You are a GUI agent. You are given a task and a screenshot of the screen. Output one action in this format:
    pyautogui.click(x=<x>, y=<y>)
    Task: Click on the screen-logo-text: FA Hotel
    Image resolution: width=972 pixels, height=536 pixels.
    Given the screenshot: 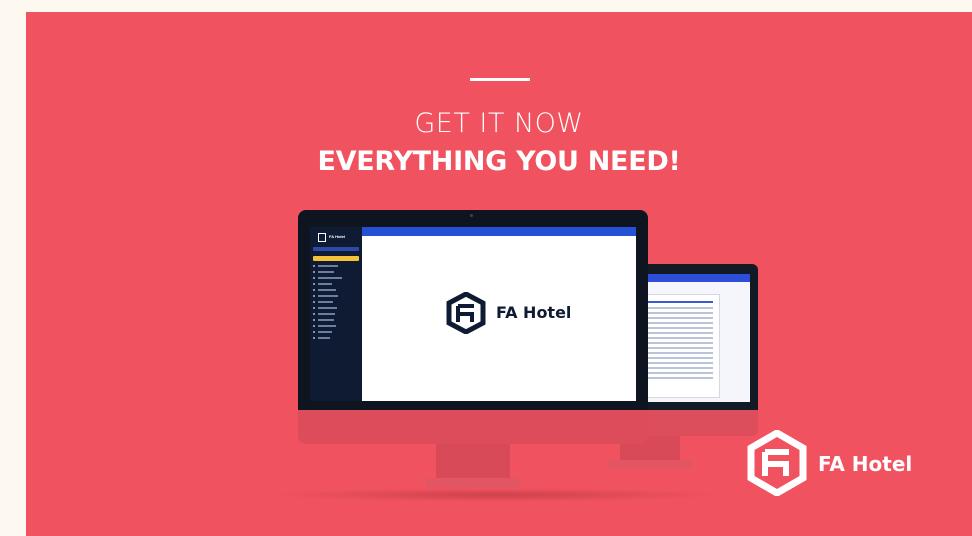 What is the action you would take?
    pyautogui.click(x=534, y=312)
    